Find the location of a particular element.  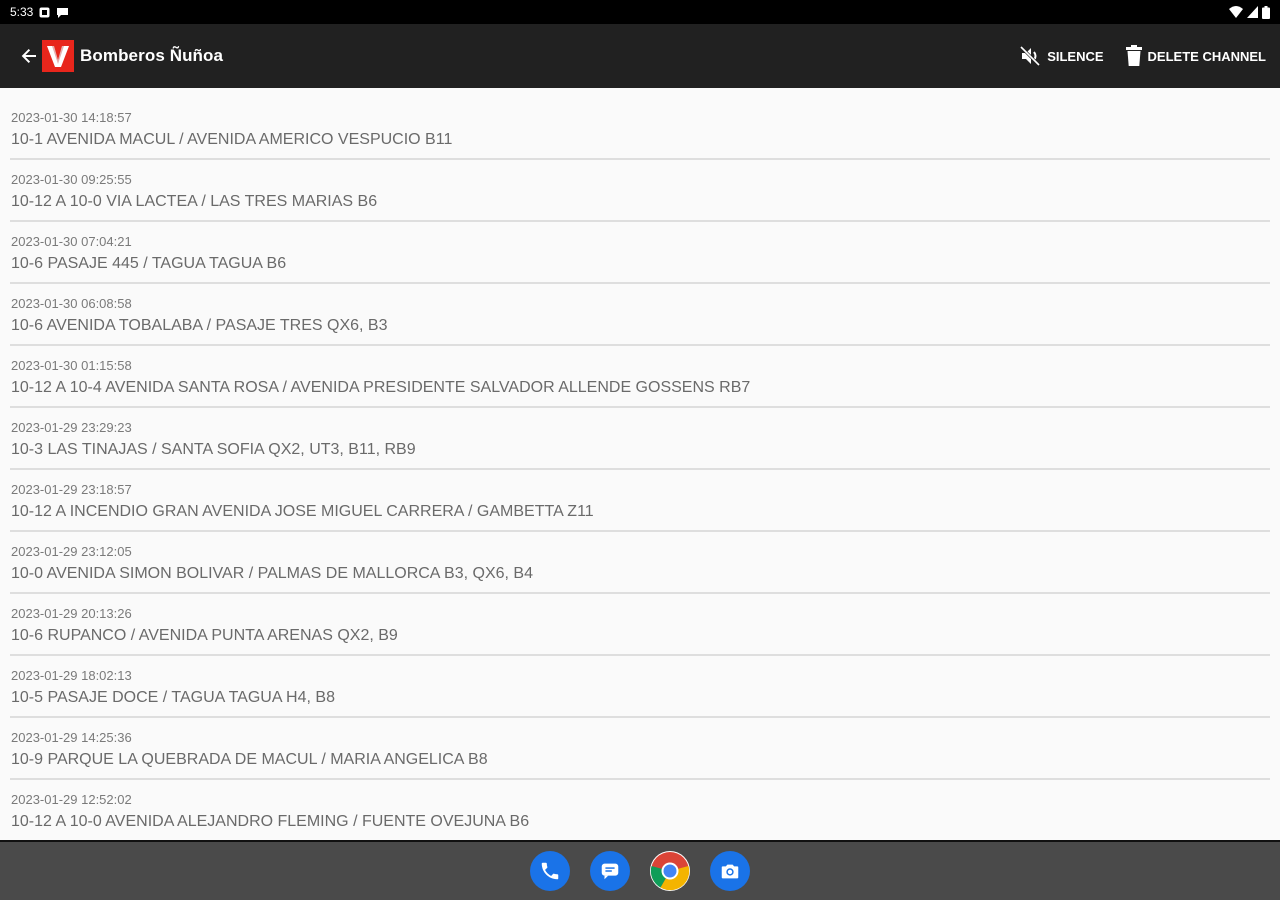

taskbar-dock is located at coordinates (640, 870).